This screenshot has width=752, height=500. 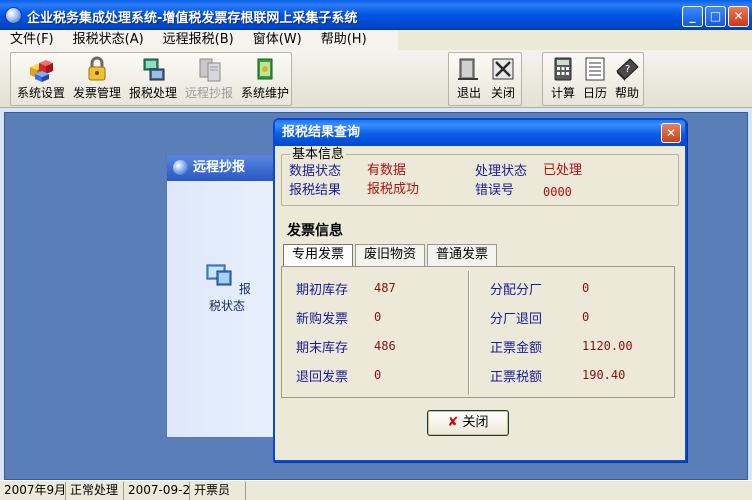 I want to click on exit-button: 退出, so click(x=469, y=78).